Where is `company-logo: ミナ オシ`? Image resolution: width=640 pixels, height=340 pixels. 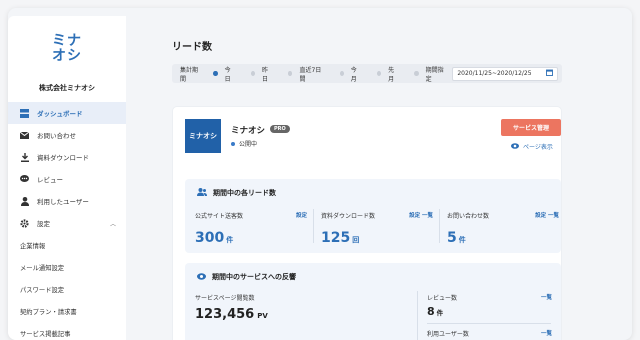
company-logo: ミナ オシ is located at coordinates (67, 49).